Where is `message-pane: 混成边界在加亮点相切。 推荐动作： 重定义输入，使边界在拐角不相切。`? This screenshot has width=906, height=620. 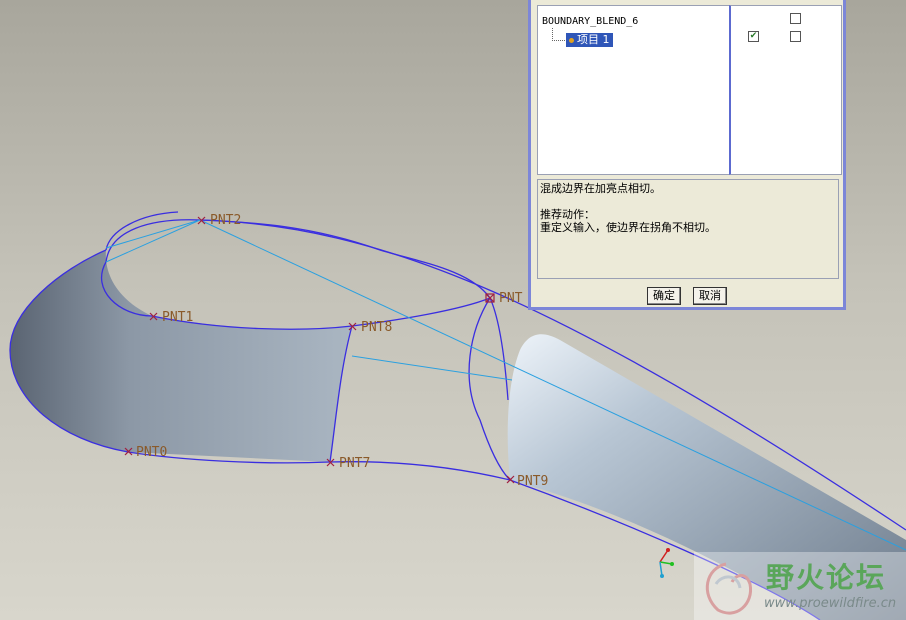
message-pane: 混成边界在加亮点相切。 推荐动作： 重定义输入，使边界在拐角不相切。 is located at coordinates (688, 229).